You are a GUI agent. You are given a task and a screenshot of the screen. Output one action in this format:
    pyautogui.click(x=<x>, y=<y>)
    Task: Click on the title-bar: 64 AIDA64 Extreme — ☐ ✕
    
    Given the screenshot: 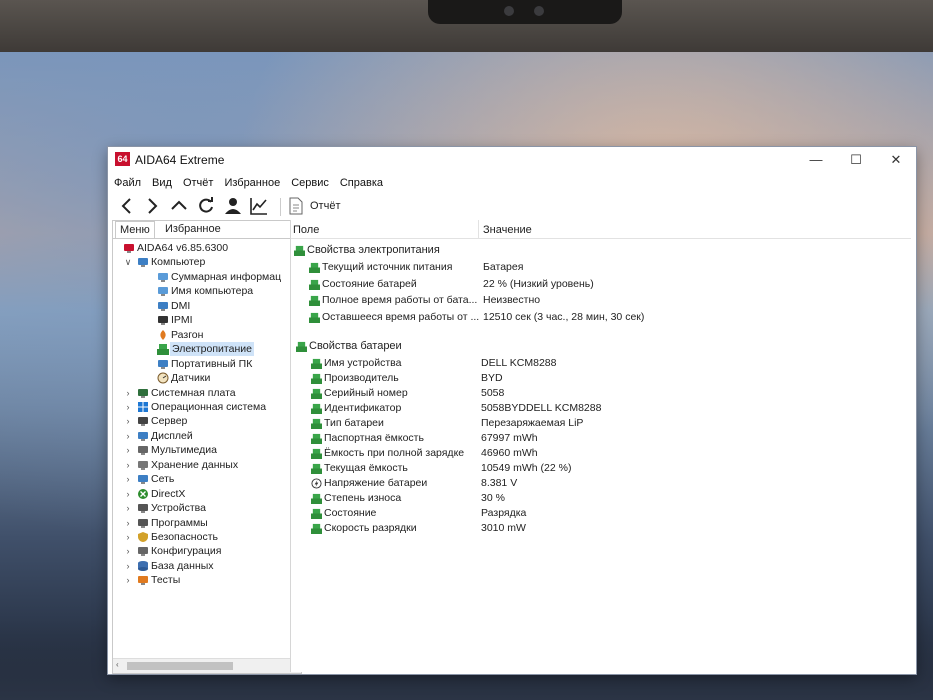 What is the action you would take?
    pyautogui.click(x=512, y=160)
    